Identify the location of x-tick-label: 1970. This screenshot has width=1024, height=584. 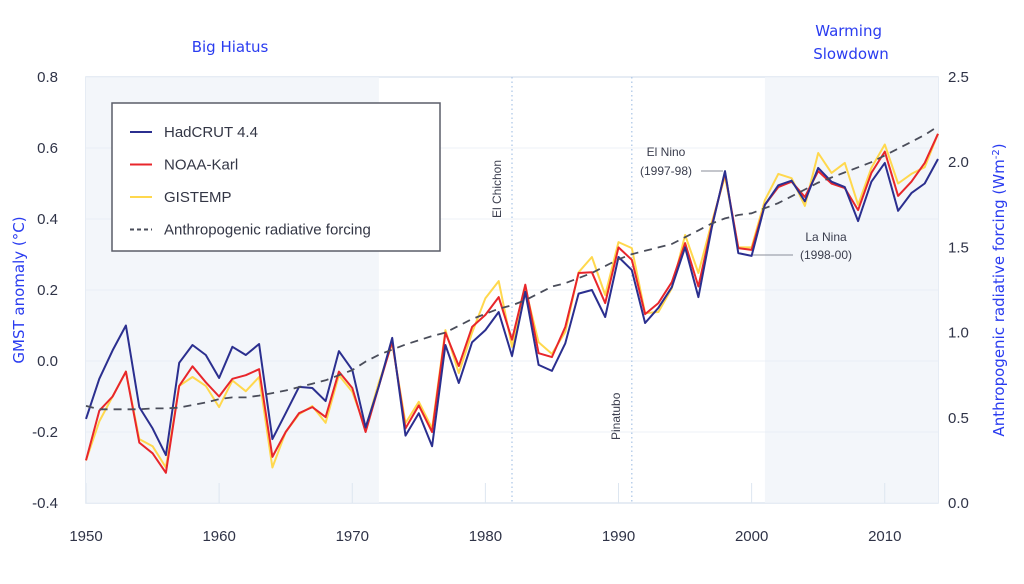
(352, 536).